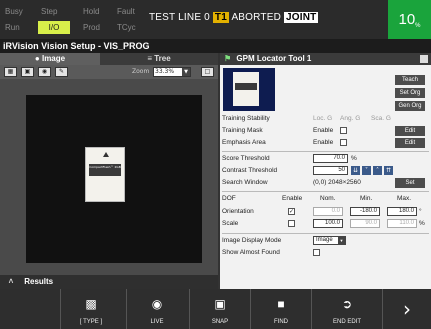 Image resolution: width=431 pixels, height=329 pixels. What do you see at coordinates (91, 304) in the screenshot?
I see `type-icon: ▩` at bounding box center [91, 304].